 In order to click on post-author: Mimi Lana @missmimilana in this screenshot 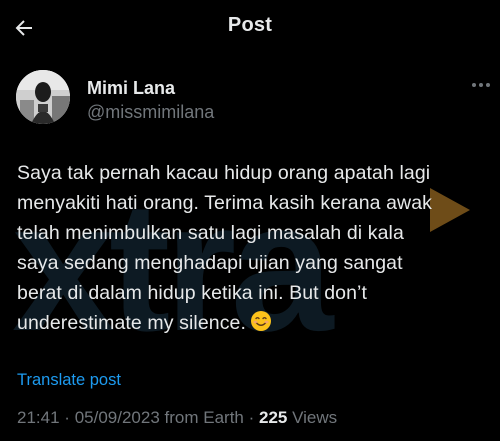, I will do `click(253, 100)`.